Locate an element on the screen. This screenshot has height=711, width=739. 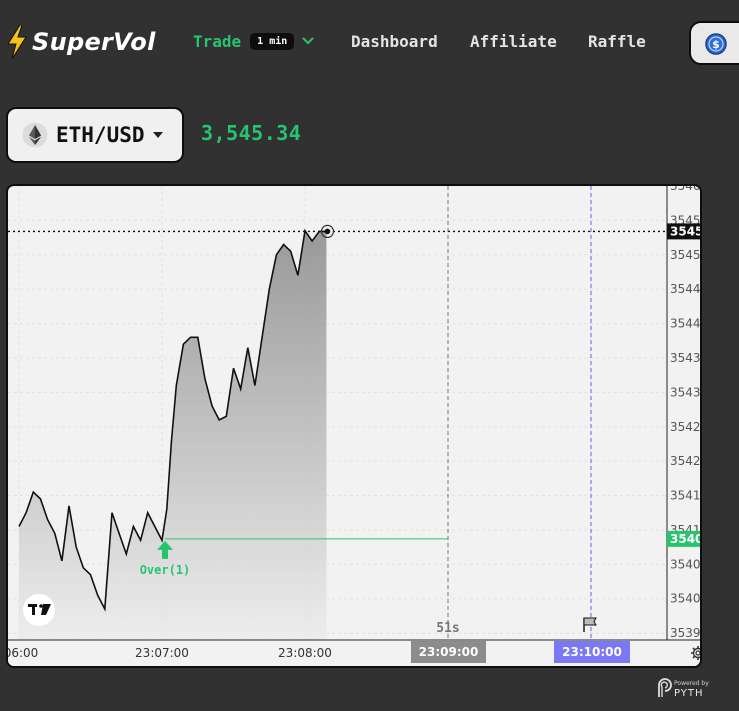
nav-dashboard: Dashboard is located at coordinates (394, 41).